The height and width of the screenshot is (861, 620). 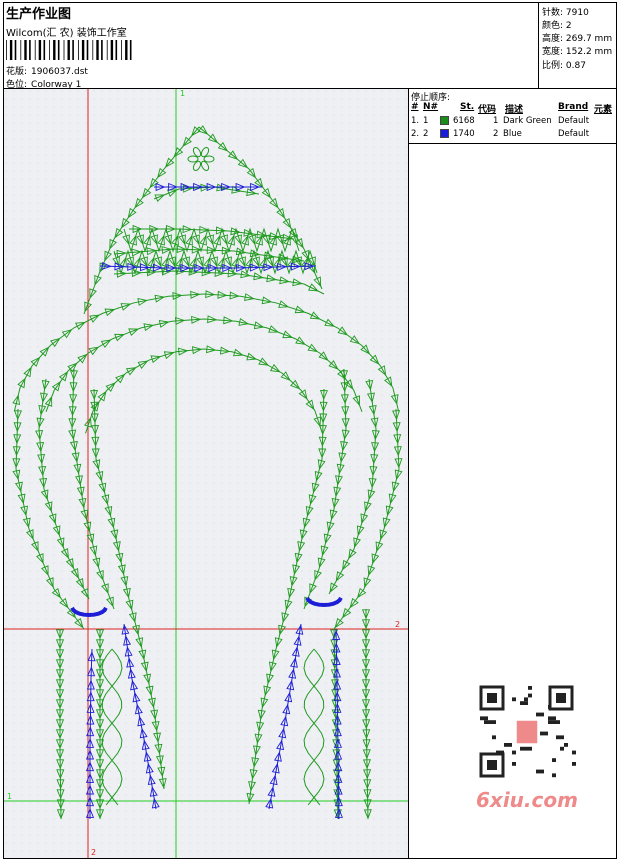 What do you see at coordinates (553, 26) in the screenshot?
I see `color-count-label: 颜色:` at bounding box center [553, 26].